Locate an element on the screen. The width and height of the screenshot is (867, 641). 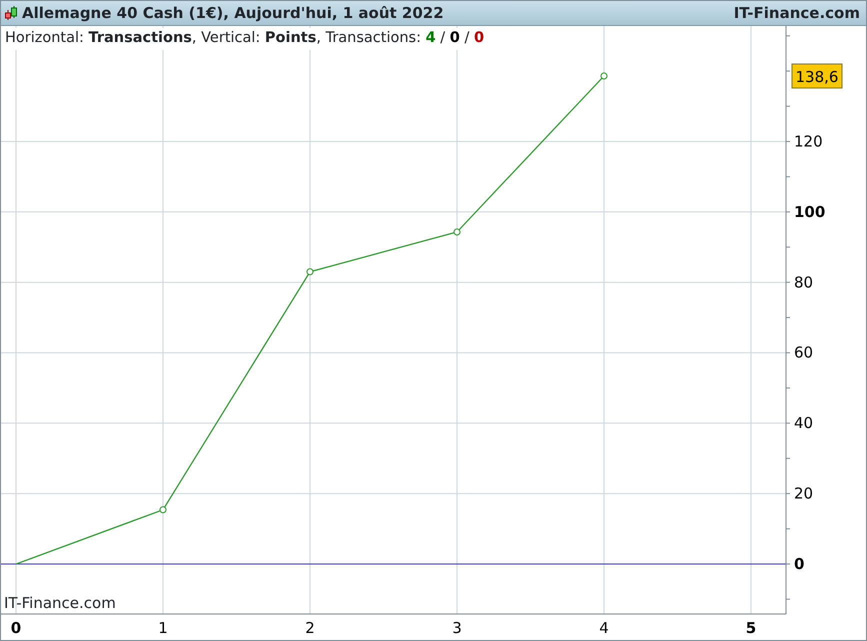
x-tick-label: 3 is located at coordinates (457, 628).